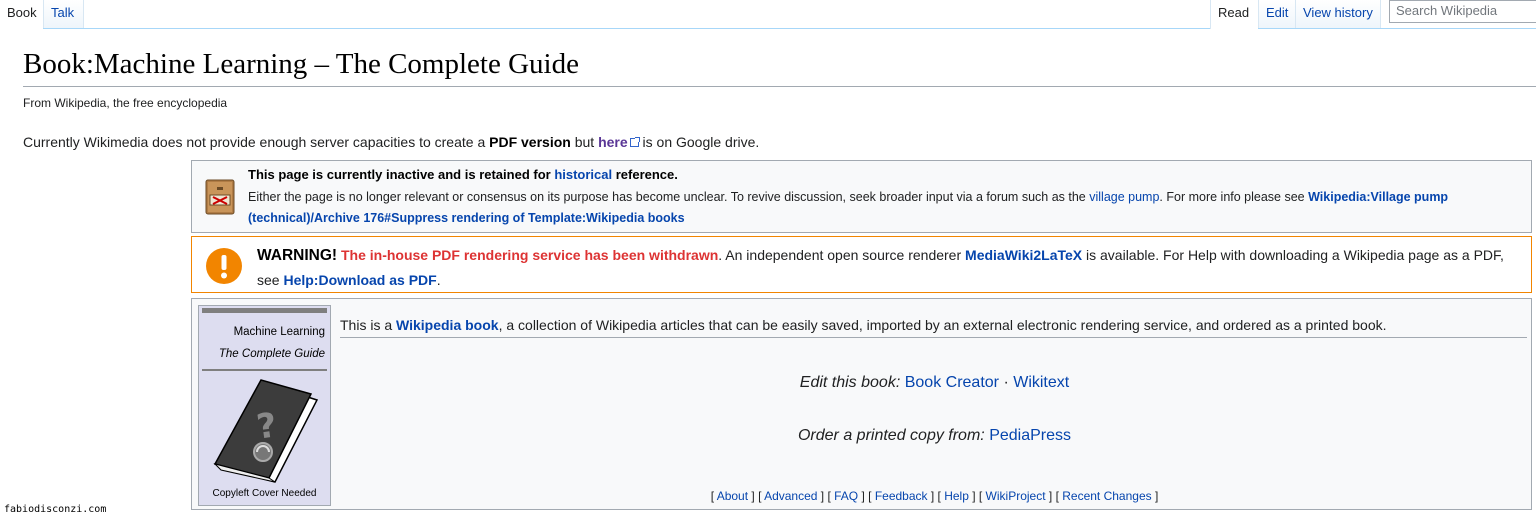  I want to click on tab-book: Book, so click(21, 14).